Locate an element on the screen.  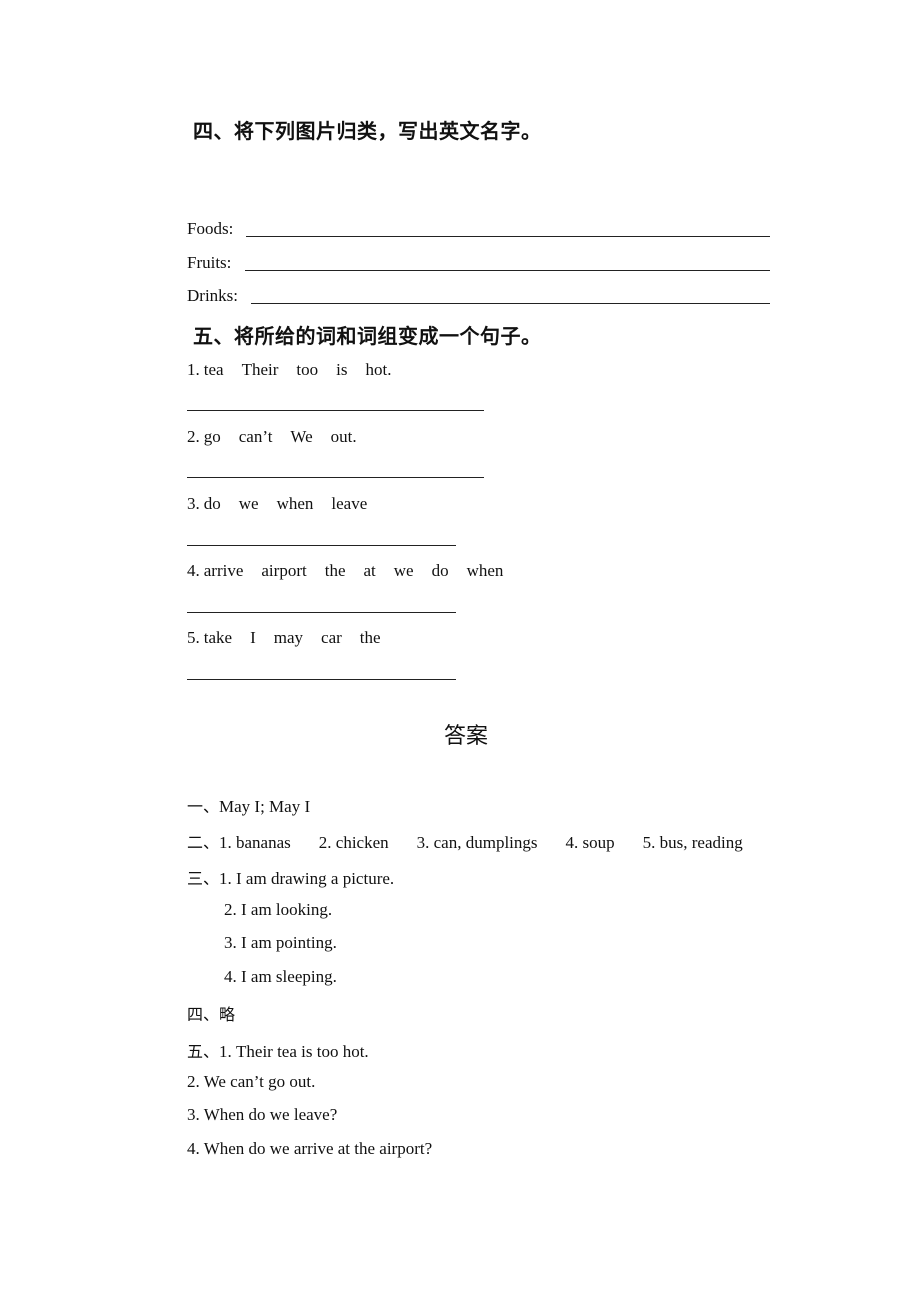
word: airport is located at coordinates (284, 570).